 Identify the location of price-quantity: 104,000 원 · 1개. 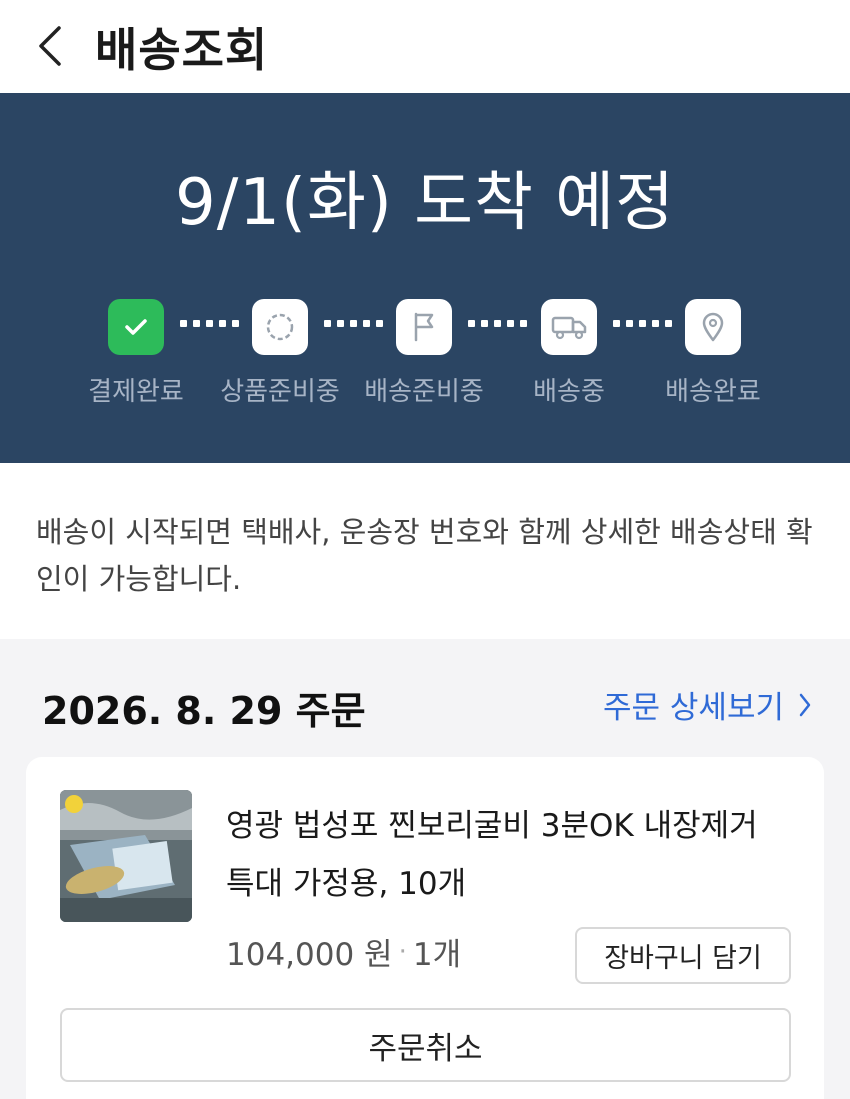
(343, 951).